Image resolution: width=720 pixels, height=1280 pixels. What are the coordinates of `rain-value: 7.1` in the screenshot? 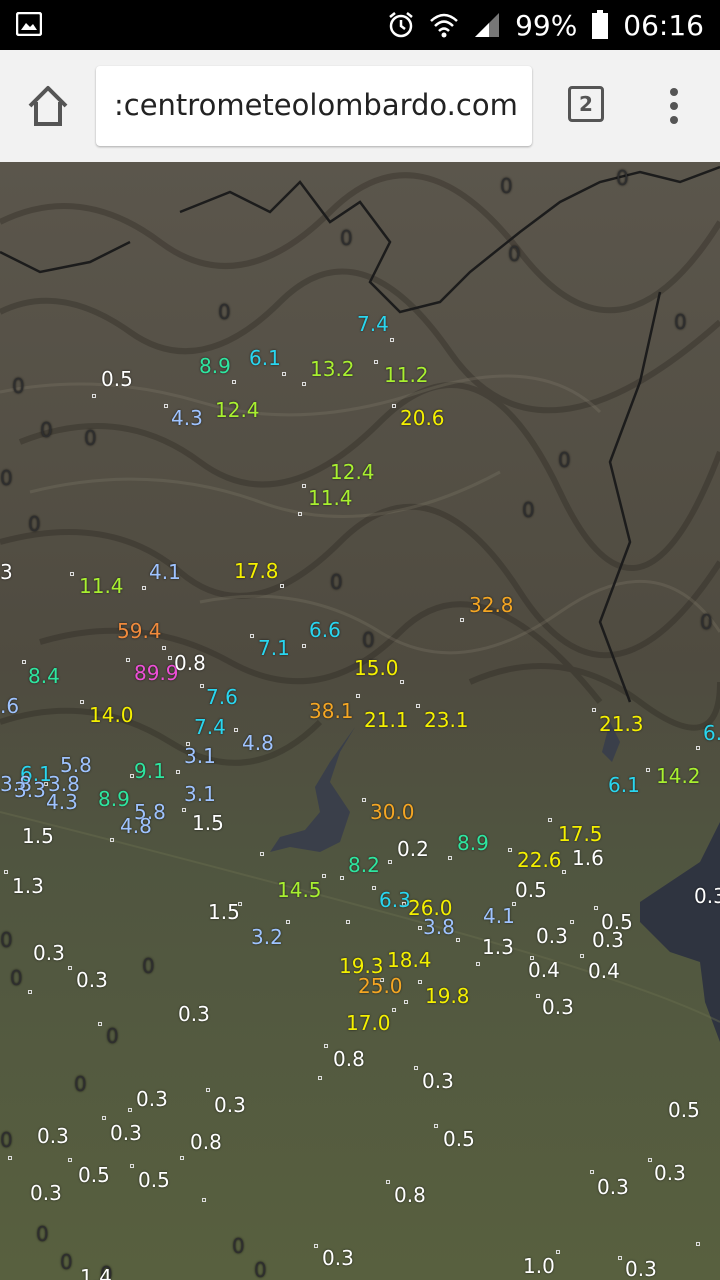 It's located at (274, 648).